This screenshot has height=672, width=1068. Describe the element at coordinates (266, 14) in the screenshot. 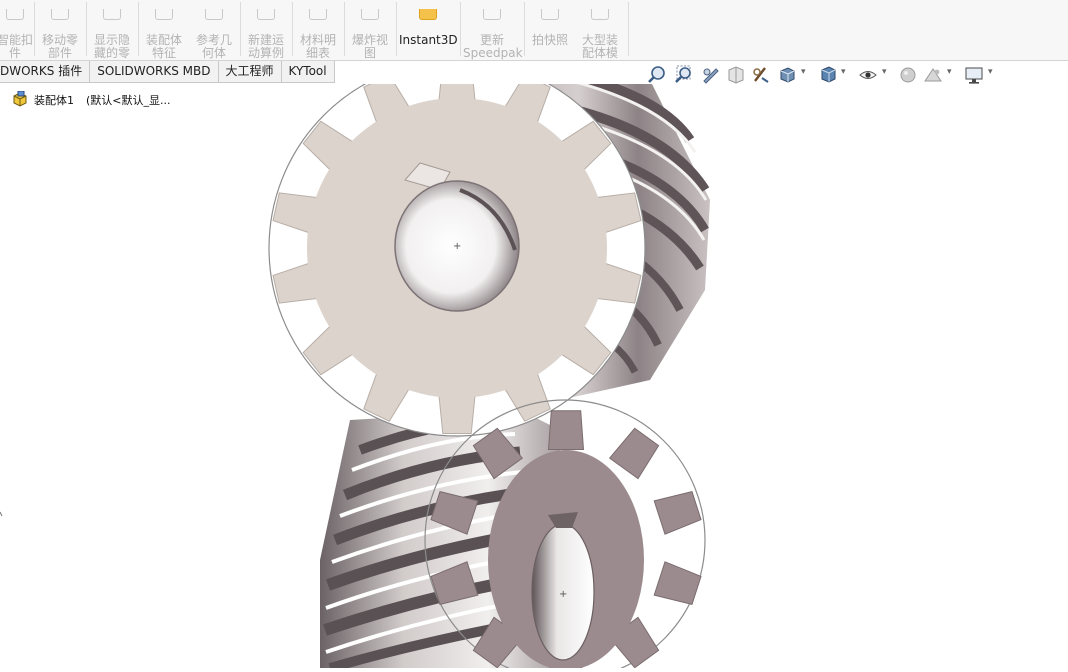

I see `new-motion-study-icon` at that location.